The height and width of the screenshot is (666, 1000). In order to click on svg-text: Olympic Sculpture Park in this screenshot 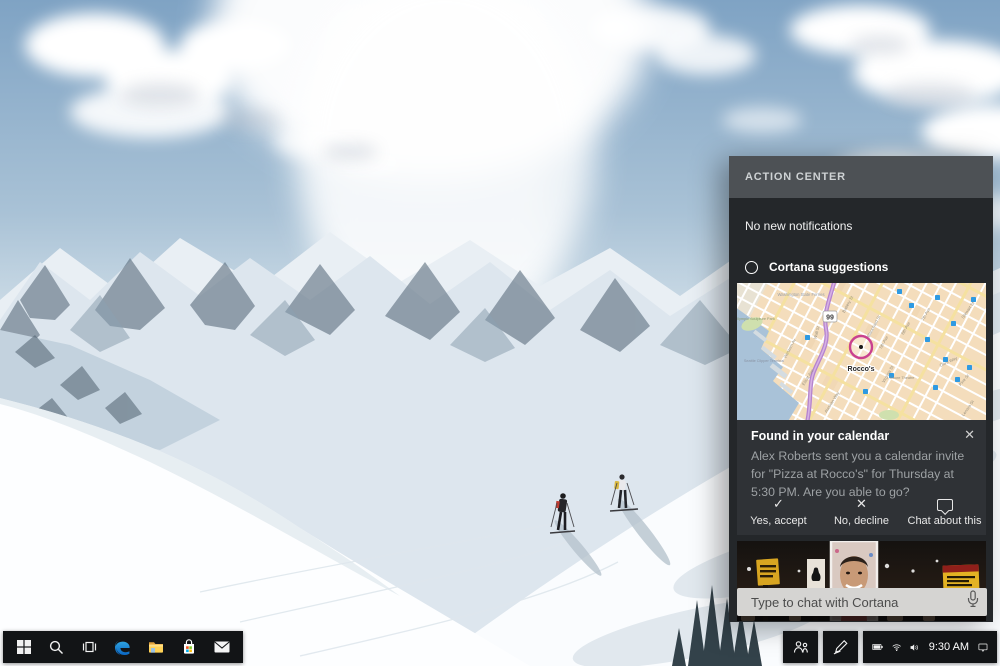, I will do `click(756, 319)`.